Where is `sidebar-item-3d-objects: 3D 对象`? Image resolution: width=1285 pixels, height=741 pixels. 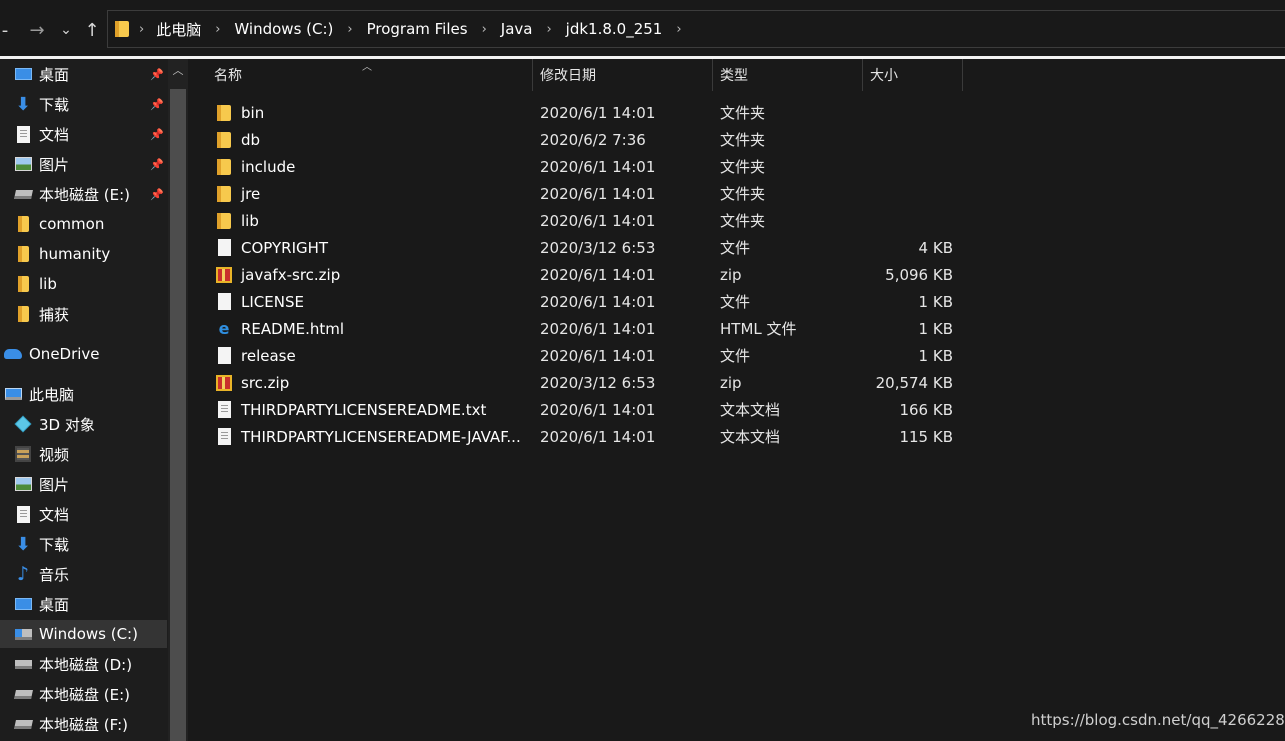
sidebar-item-3d-objects: 3D 对象 is located at coordinates (89, 424).